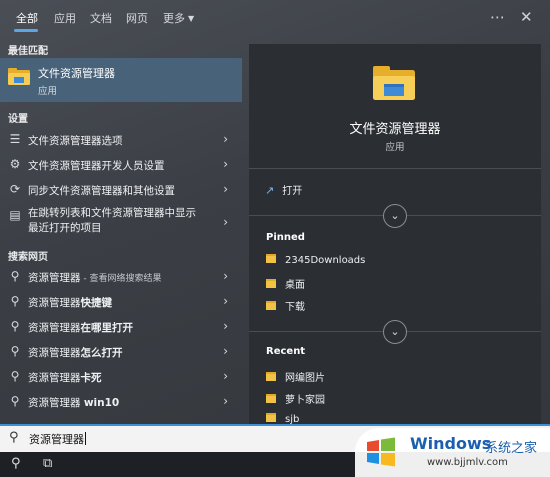 The image size is (550, 477). I want to click on search-tab-bar: 全部 应用 文档 网页 更多 ▼ ⋯ ✕, so click(275, 18).